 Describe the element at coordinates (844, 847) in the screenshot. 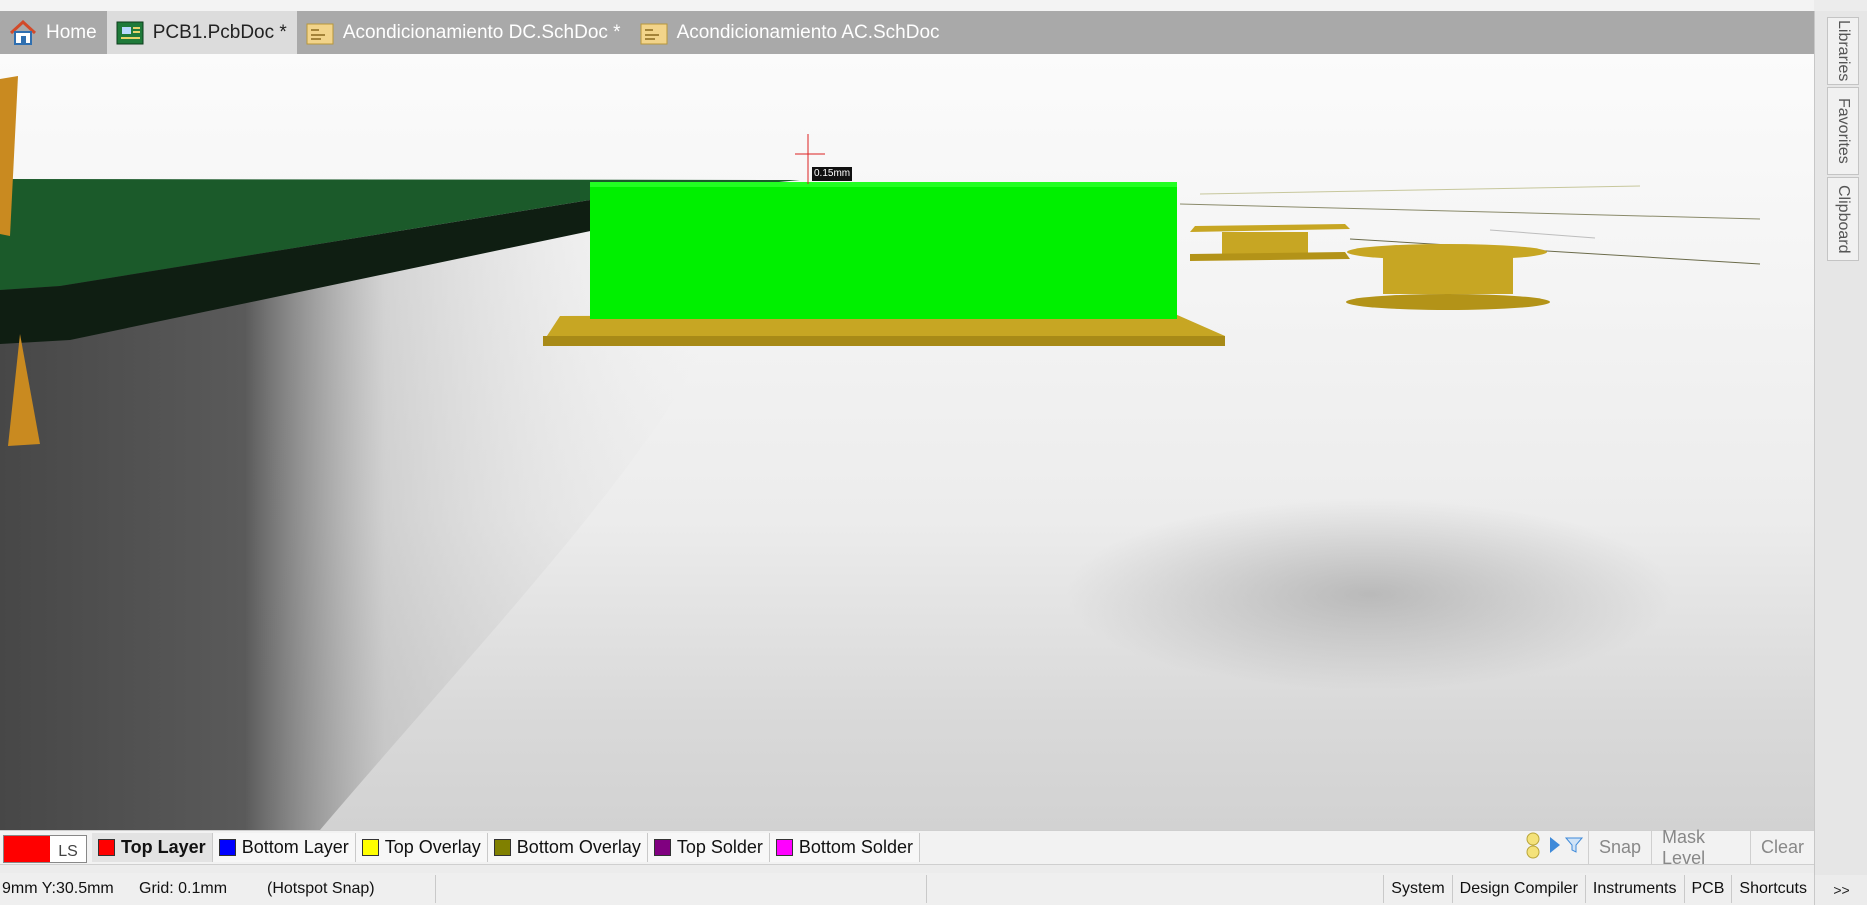

I see `layer-tab-bottom-solder: Bottom Solder` at that location.